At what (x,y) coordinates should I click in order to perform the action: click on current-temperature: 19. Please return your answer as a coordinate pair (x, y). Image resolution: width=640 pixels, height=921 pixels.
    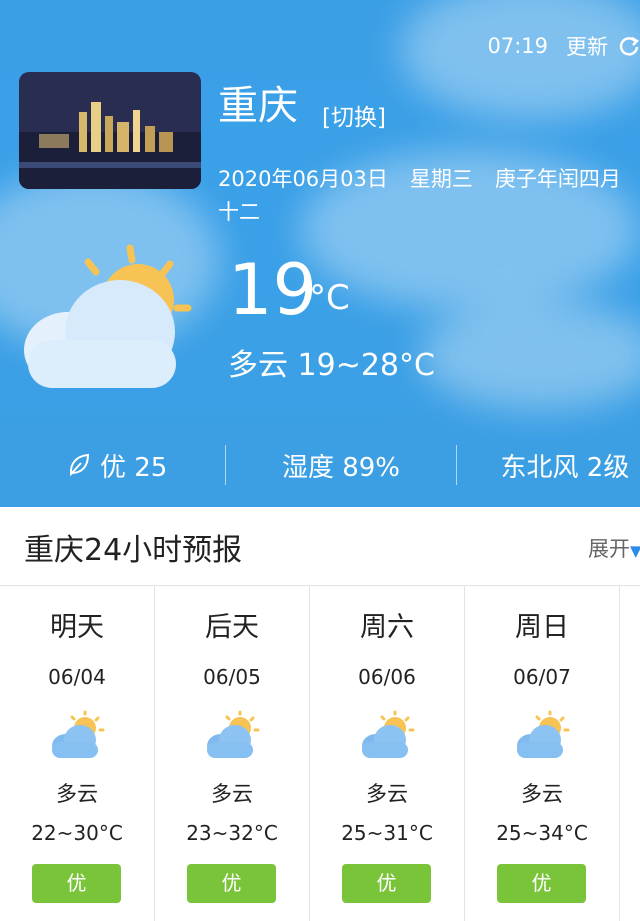
    Looking at the image, I should click on (273, 290).